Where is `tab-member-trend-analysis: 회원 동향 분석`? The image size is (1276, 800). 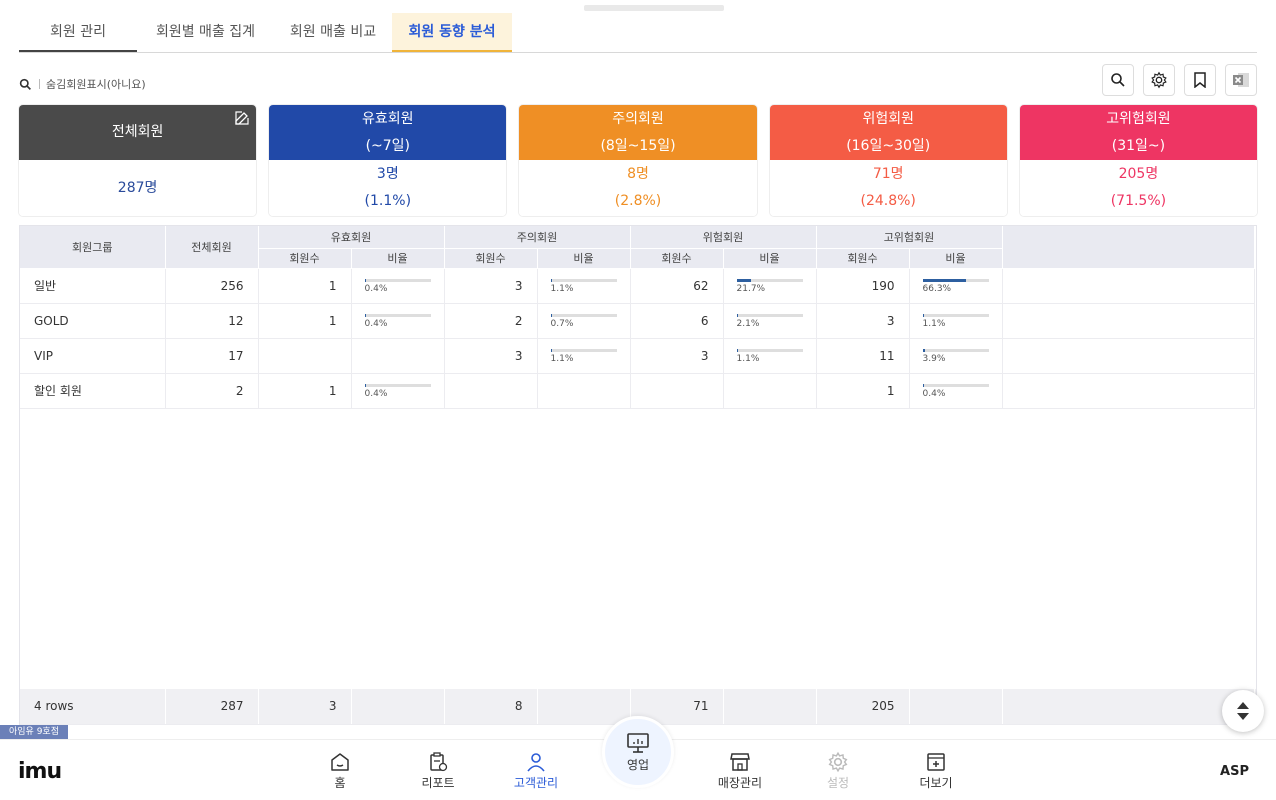
tab-member-trend-analysis: 회원 동향 분석 is located at coordinates (452, 32).